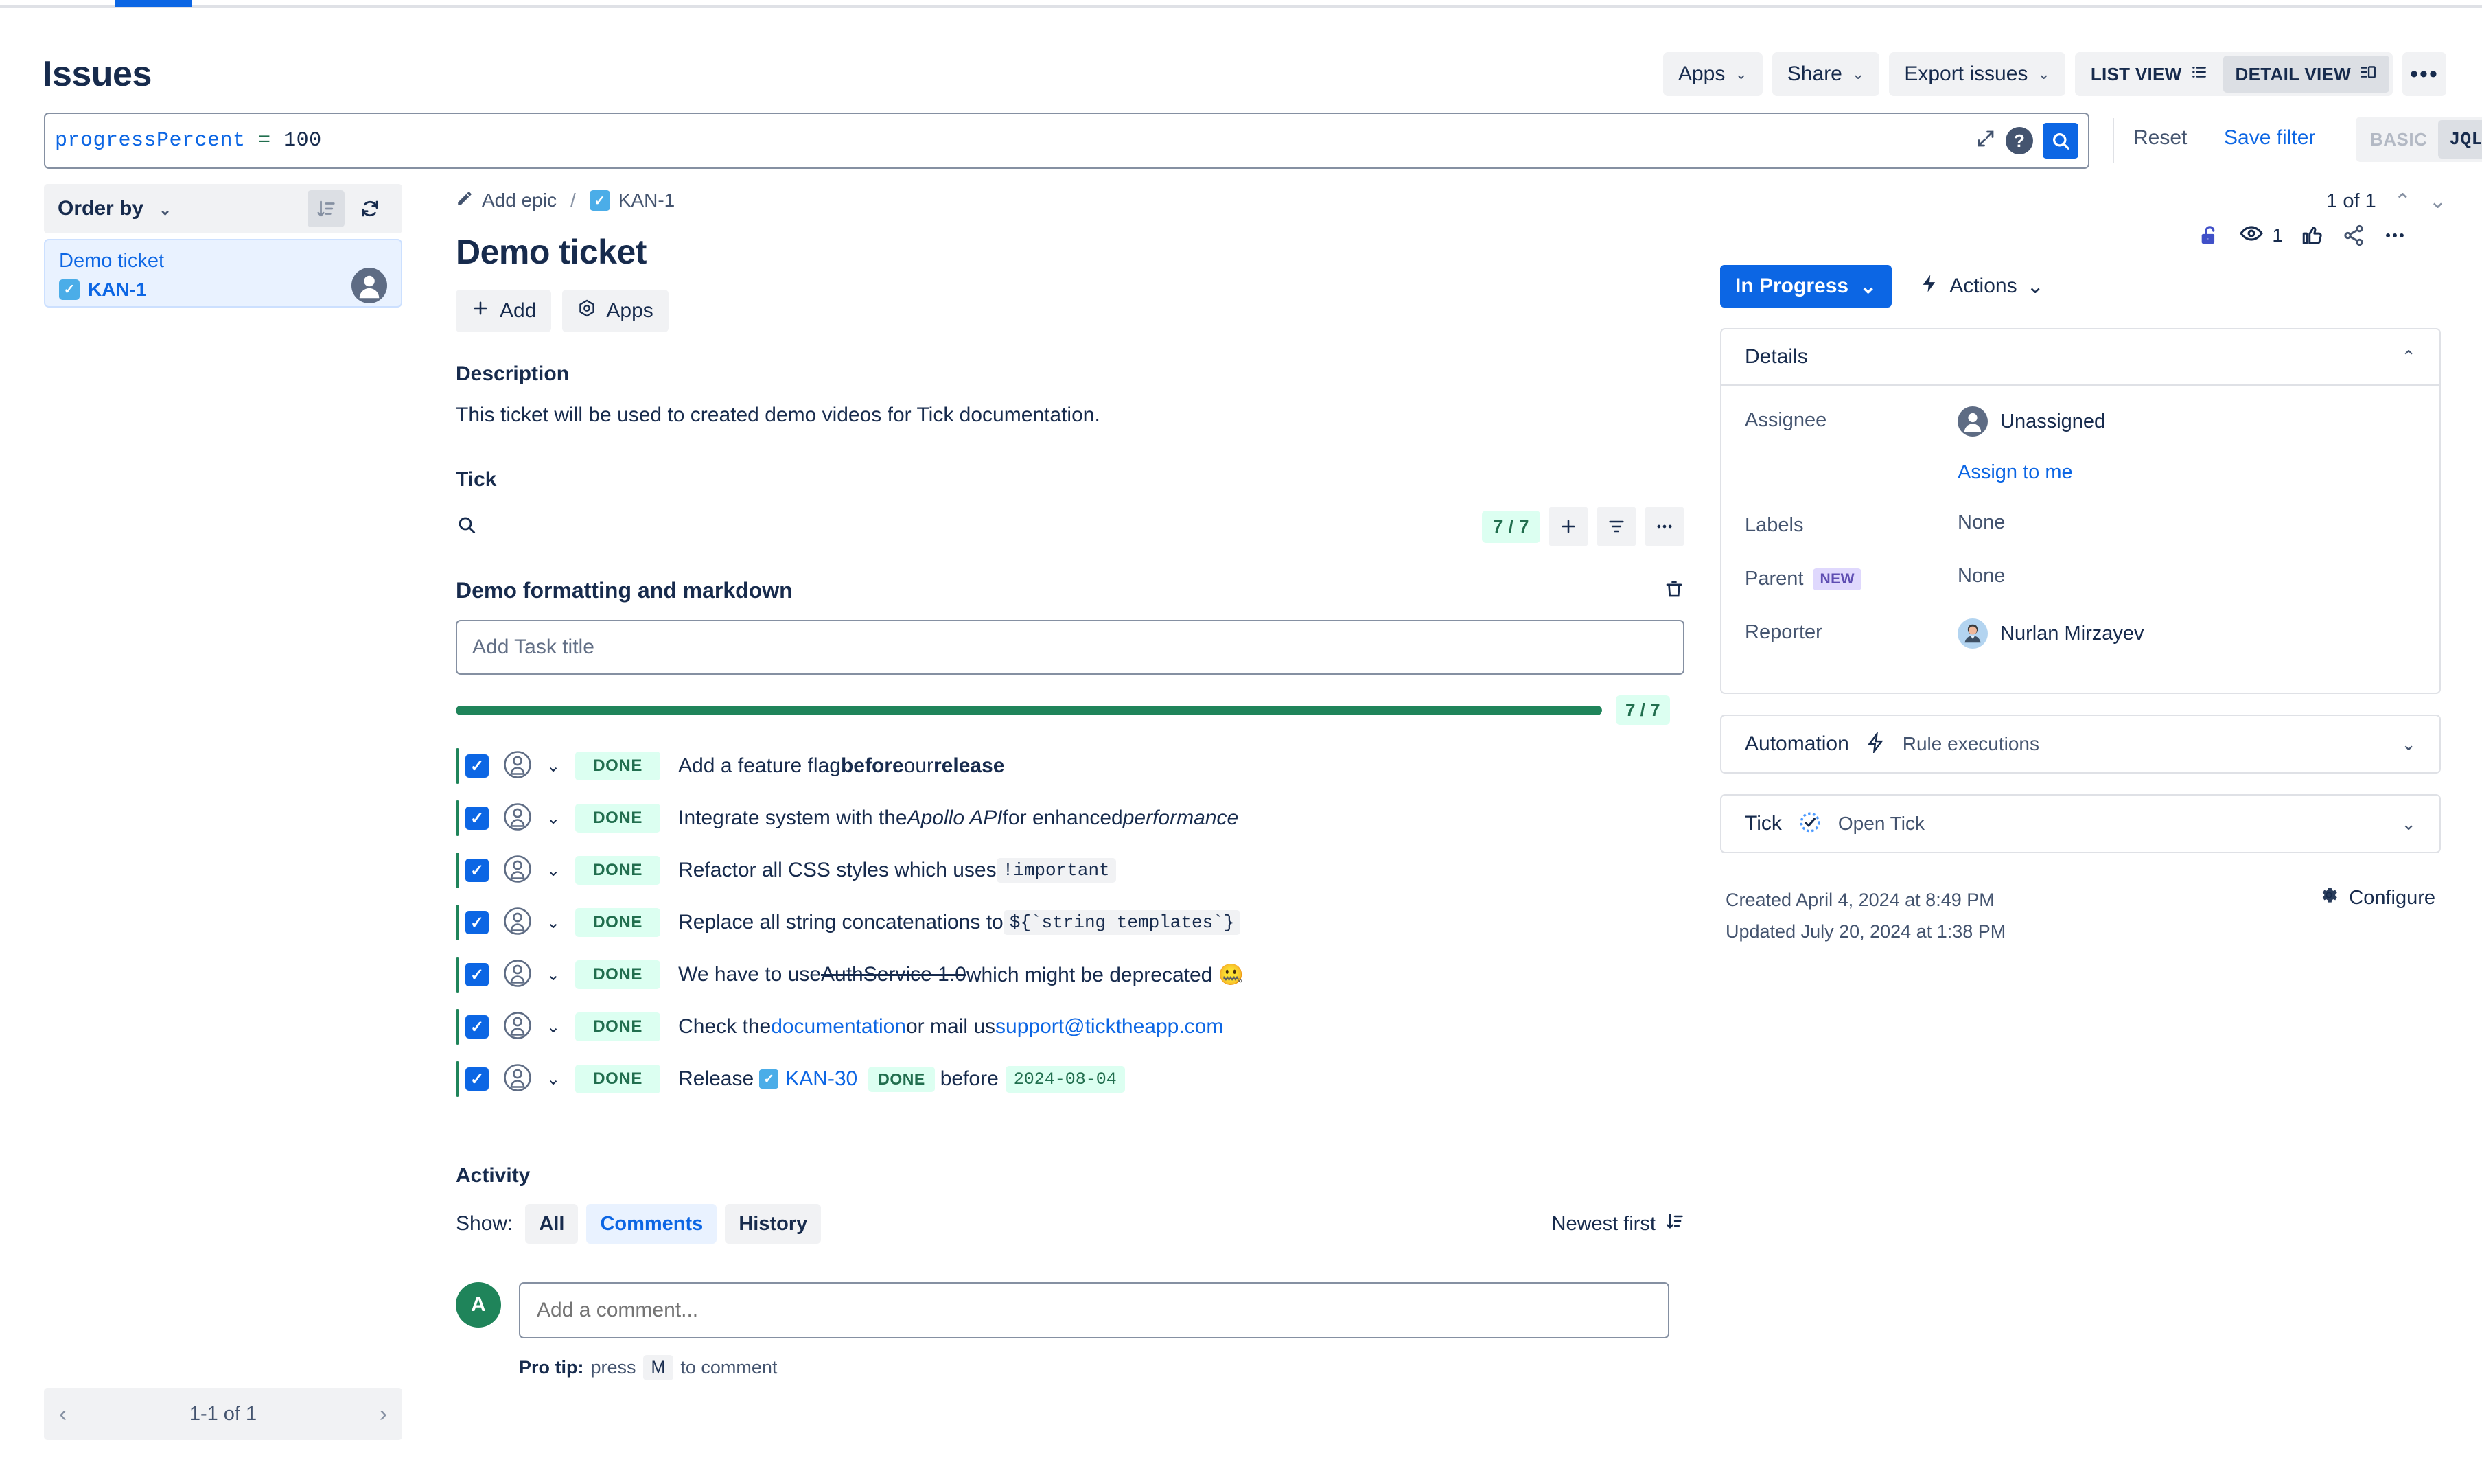 The image size is (2482, 1484). What do you see at coordinates (2187, 575) in the screenshot?
I see `parent-value: None` at bounding box center [2187, 575].